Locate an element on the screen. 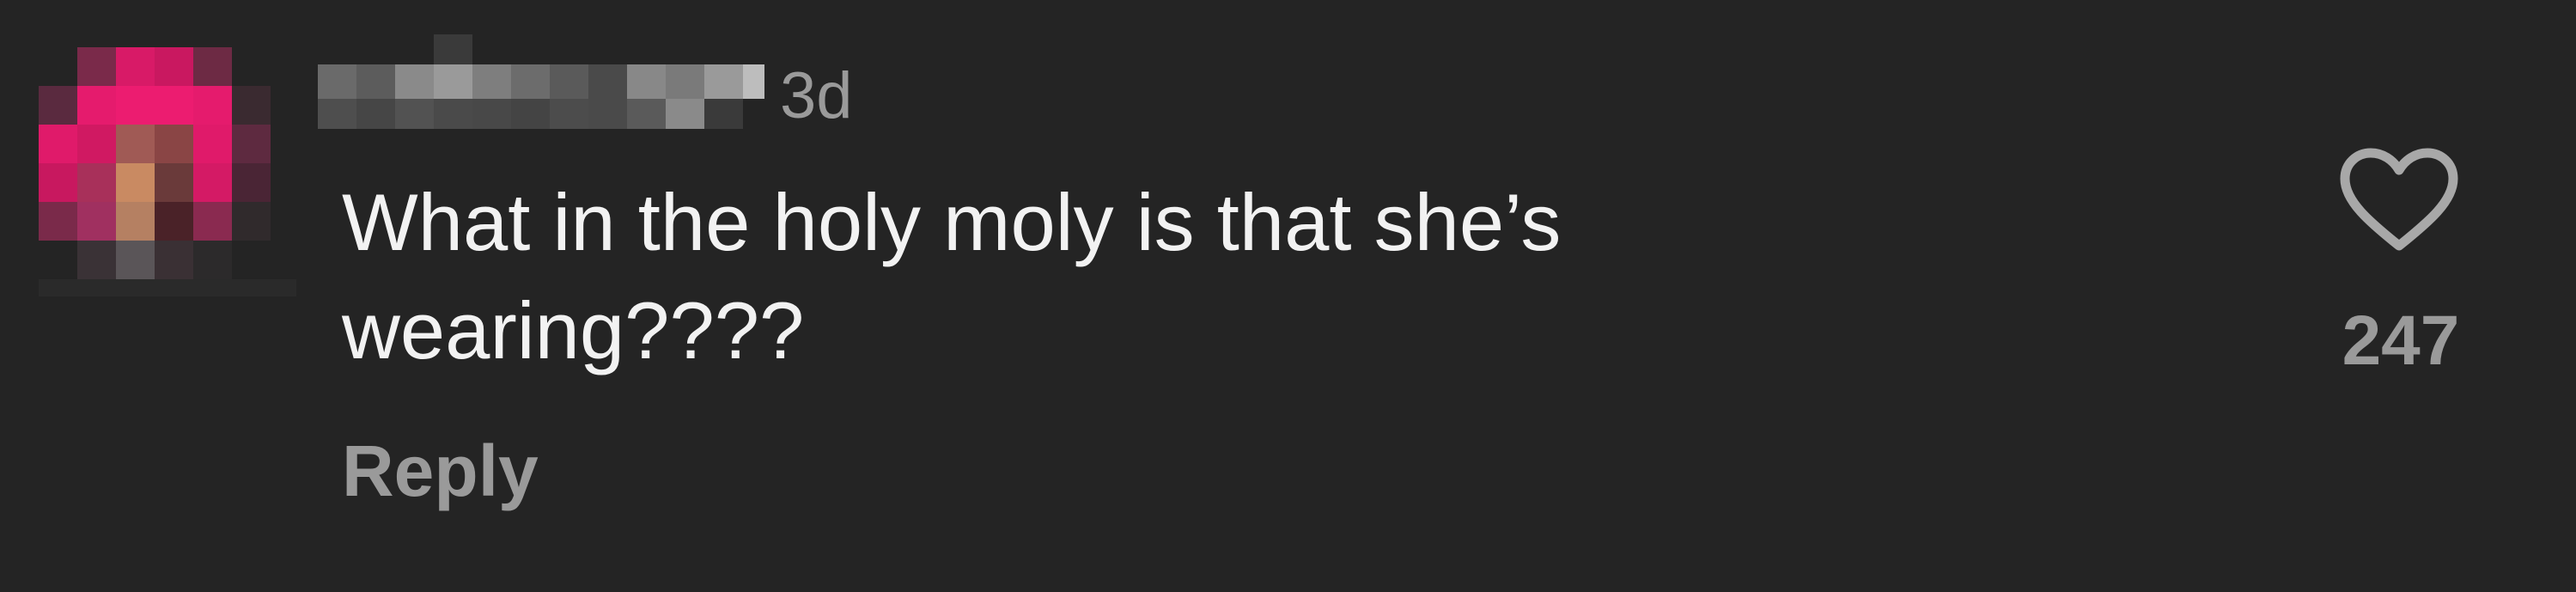  reply-button: Reply is located at coordinates (440, 471).